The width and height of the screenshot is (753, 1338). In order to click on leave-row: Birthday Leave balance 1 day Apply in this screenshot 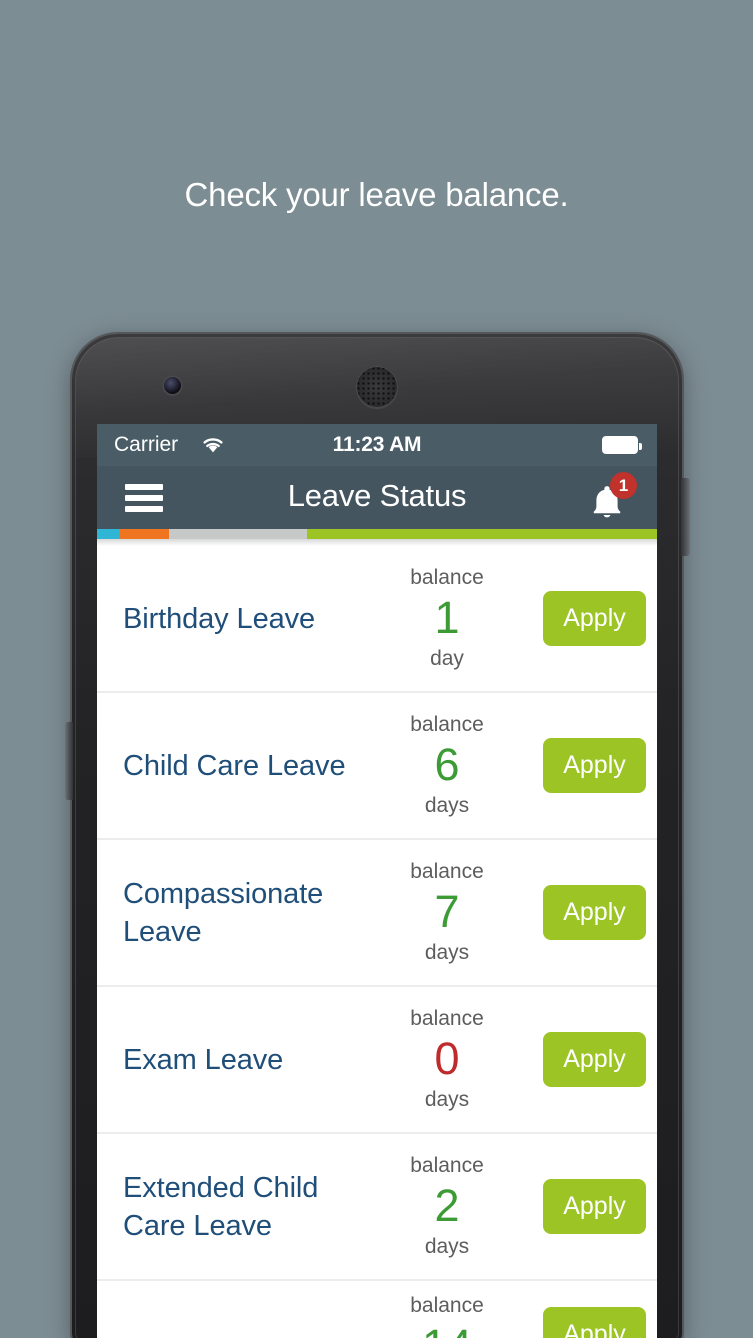, I will do `click(377, 619)`.